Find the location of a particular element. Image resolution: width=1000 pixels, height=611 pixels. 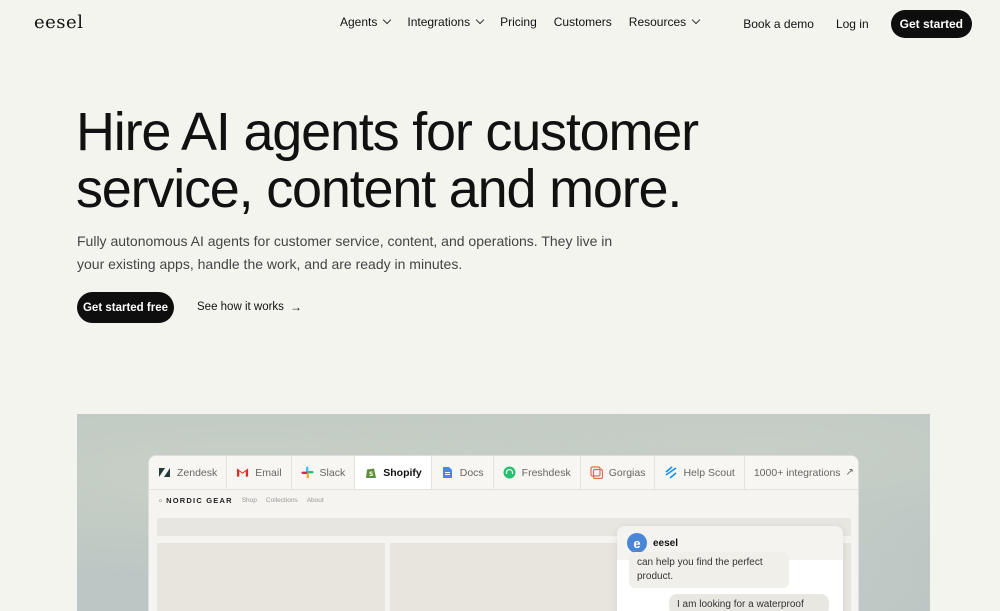

hero-title-line1: Hire AI agents for customer is located at coordinates (387, 132).